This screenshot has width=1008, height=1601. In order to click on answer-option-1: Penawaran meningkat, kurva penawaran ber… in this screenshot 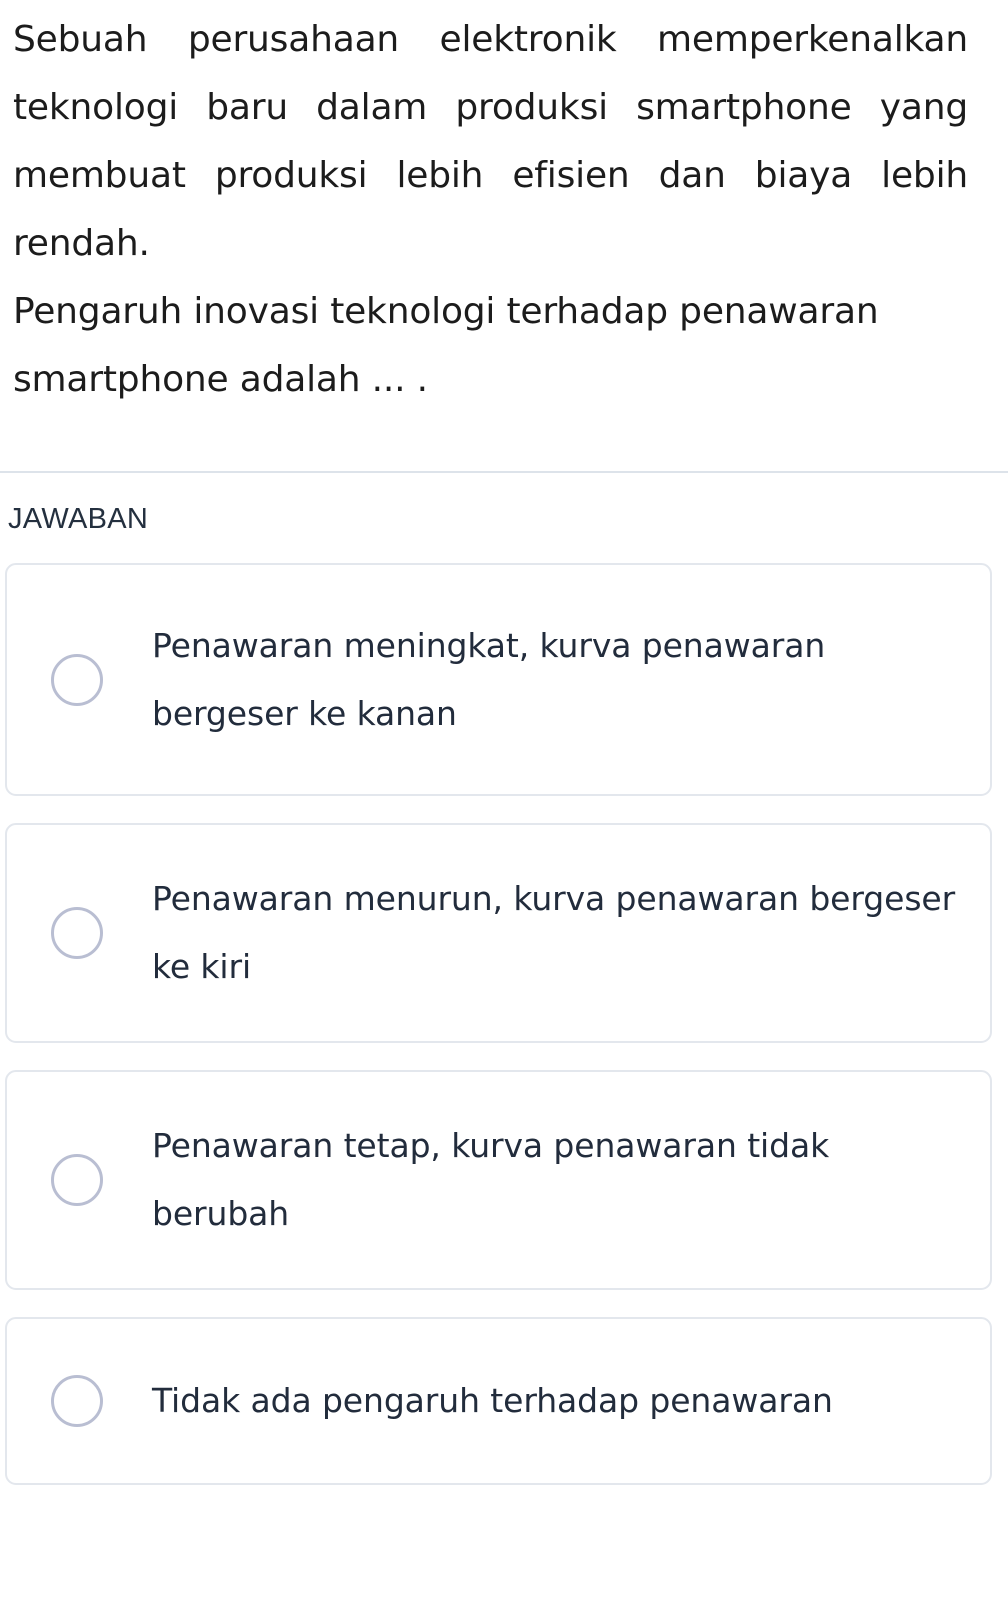, I will do `click(498, 679)`.